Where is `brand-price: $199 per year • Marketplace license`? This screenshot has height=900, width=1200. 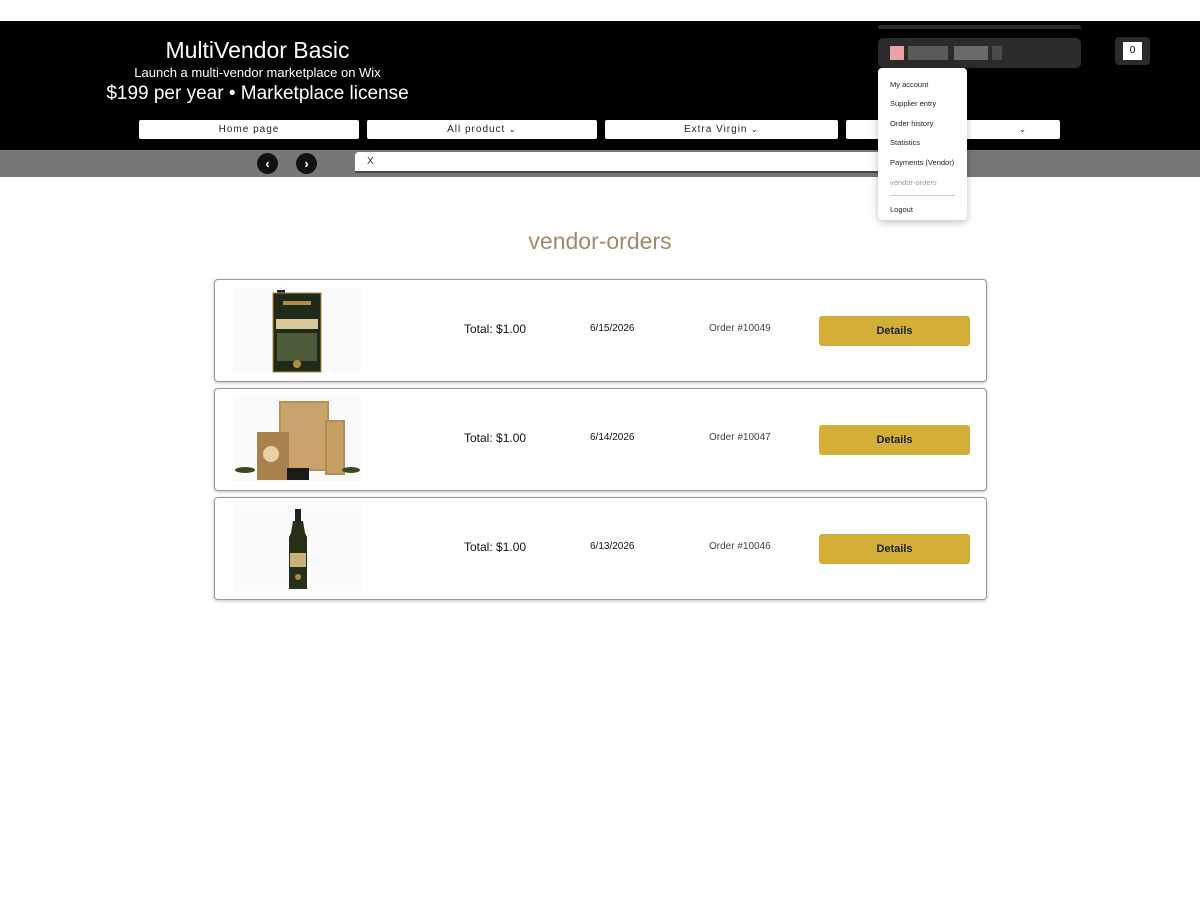 brand-price: $199 per year • Marketplace license is located at coordinates (257, 93).